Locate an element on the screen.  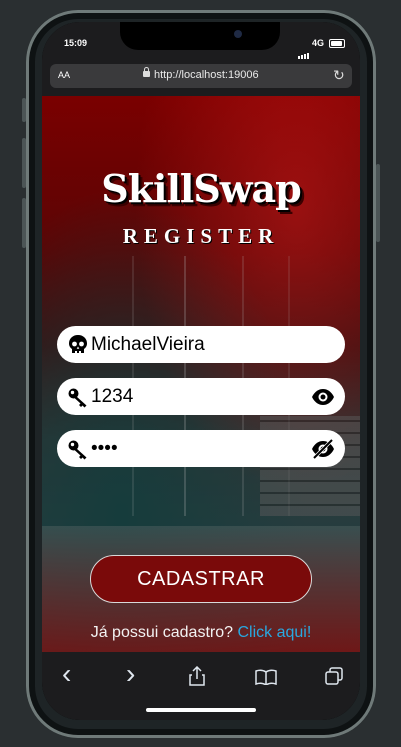
forward-icon: › is located at coordinates (130, 674).